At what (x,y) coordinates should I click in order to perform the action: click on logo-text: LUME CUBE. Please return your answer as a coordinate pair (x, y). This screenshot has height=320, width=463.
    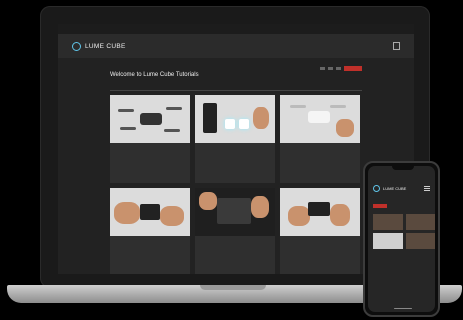
    Looking at the image, I should click on (105, 46).